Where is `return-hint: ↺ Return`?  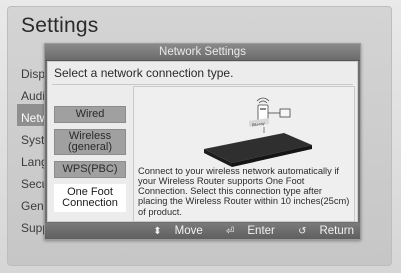 return-hint: ↺ Return is located at coordinates (321, 231).